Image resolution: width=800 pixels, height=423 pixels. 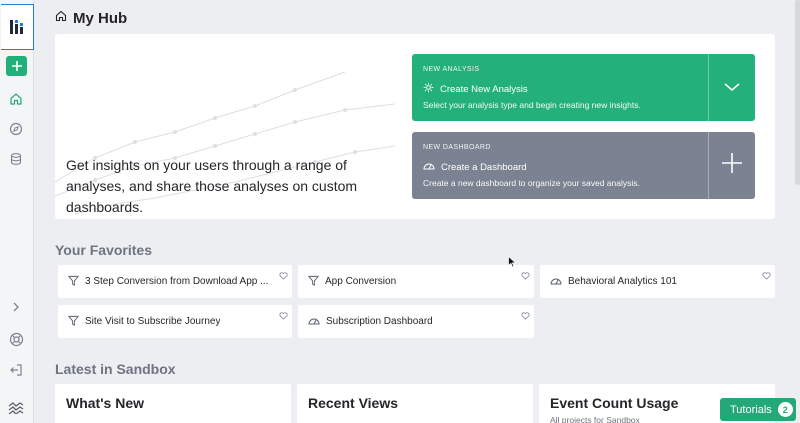 What do you see at coordinates (16, 129) in the screenshot?
I see `compass-icon` at bounding box center [16, 129].